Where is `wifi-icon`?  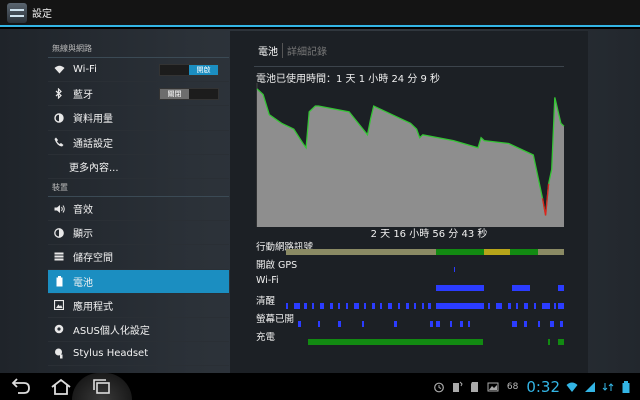 wifi-icon is located at coordinates (59, 70).